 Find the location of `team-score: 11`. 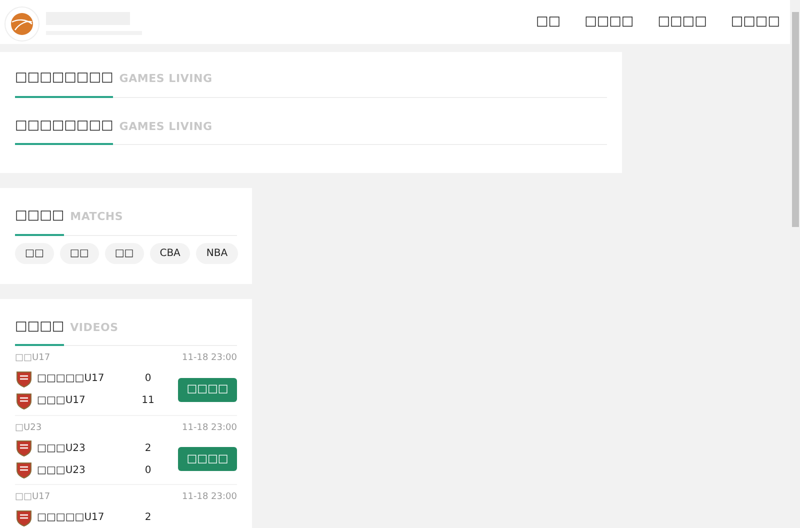

team-score: 11 is located at coordinates (148, 401).